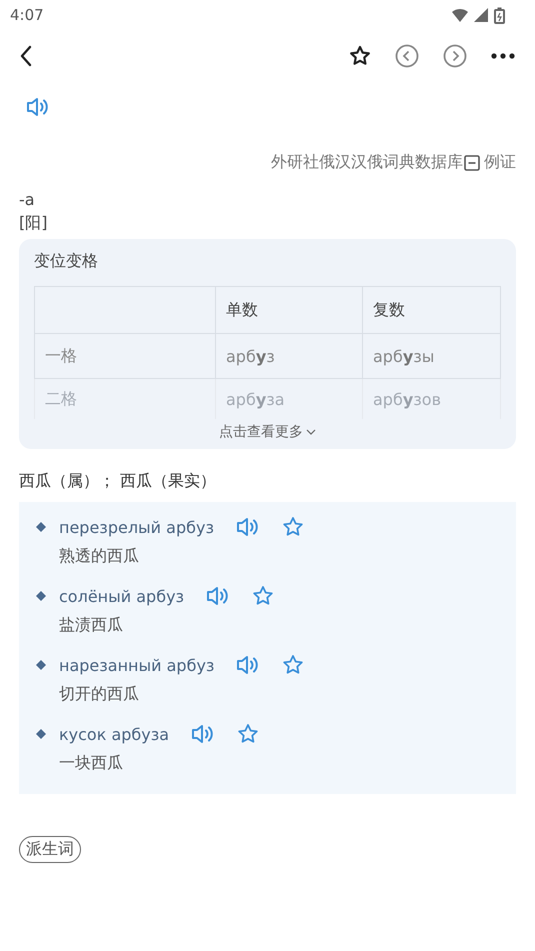  I want to click on word-suffix: -a, so click(27, 200).